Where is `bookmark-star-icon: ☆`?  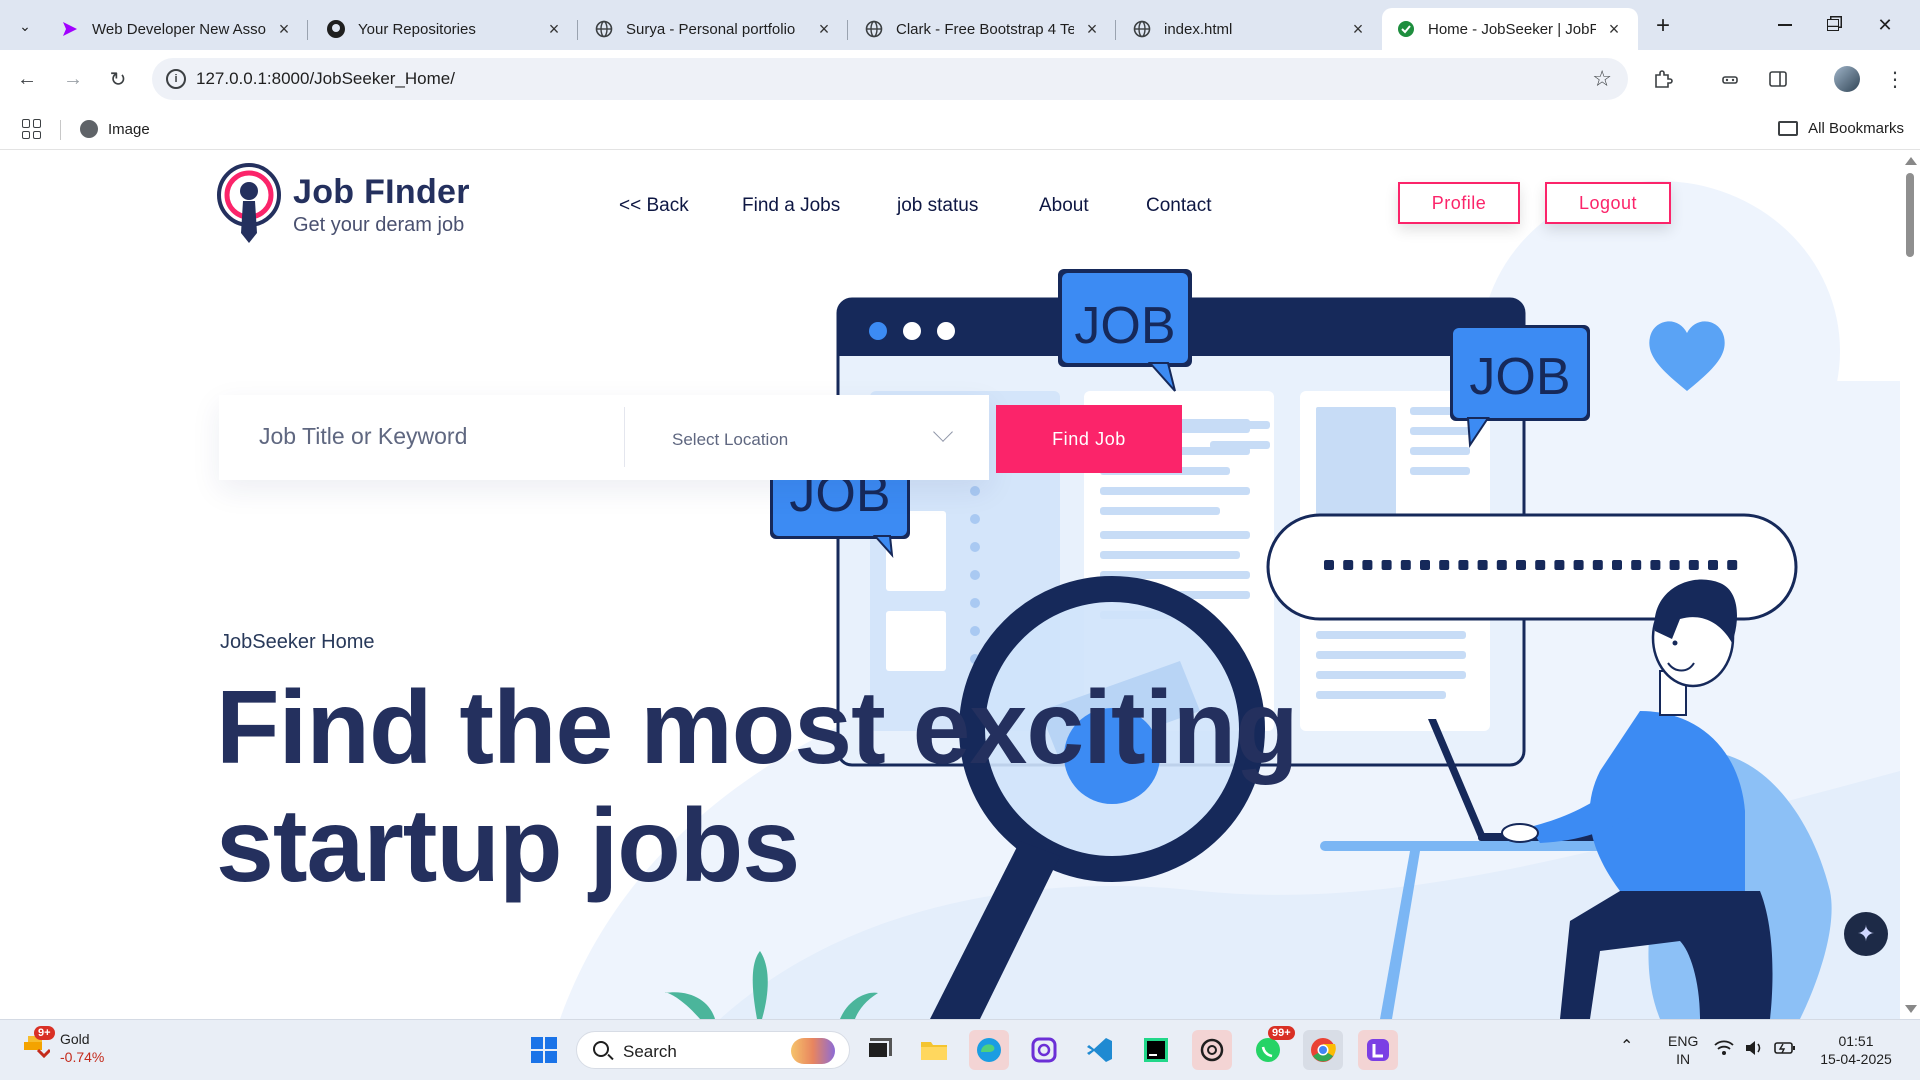
bookmark-star-icon: ☆ is located at coordinates (1602, 79).